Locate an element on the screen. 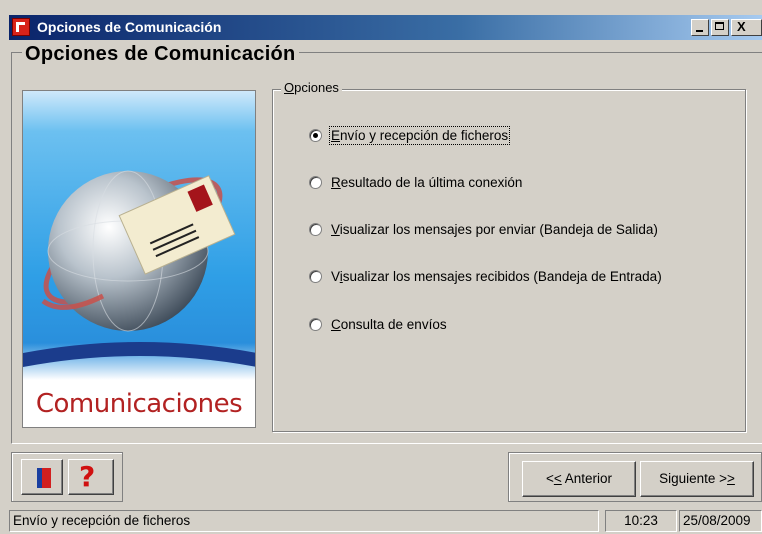 The height and width of the screenshot is (534, 762). exit-button is located at coordinates (42, 477).